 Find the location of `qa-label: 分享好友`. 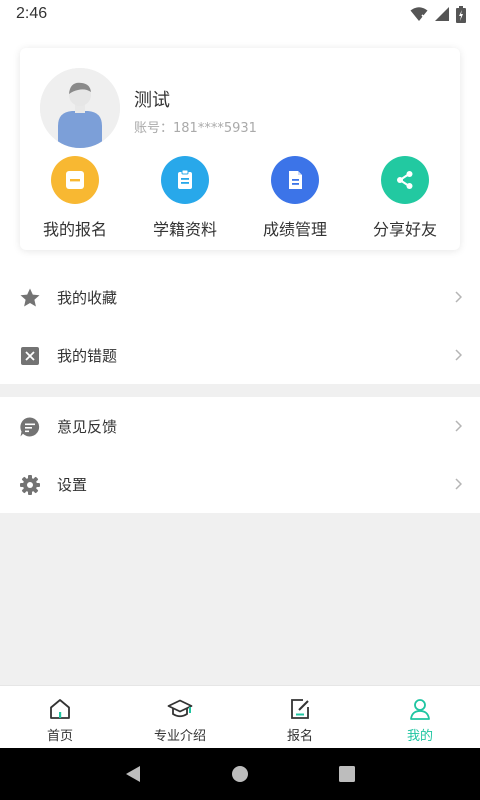

qa-label: 分享好友 is located at coordinates (404, 229).